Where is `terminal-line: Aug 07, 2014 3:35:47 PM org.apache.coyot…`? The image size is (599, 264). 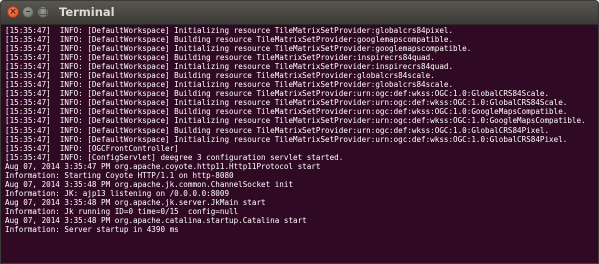
terminal-line: Aug 07, 2014 3:35:47 PM org.apache.coyot… is located at coordinates (163, 166).